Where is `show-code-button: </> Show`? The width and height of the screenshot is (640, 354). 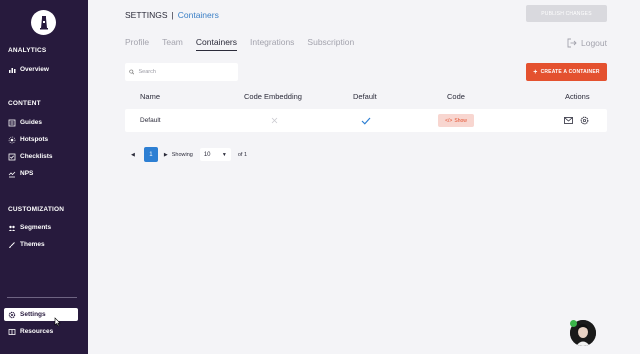 show-code-button: </> Show is located at coordinates (456, 120).